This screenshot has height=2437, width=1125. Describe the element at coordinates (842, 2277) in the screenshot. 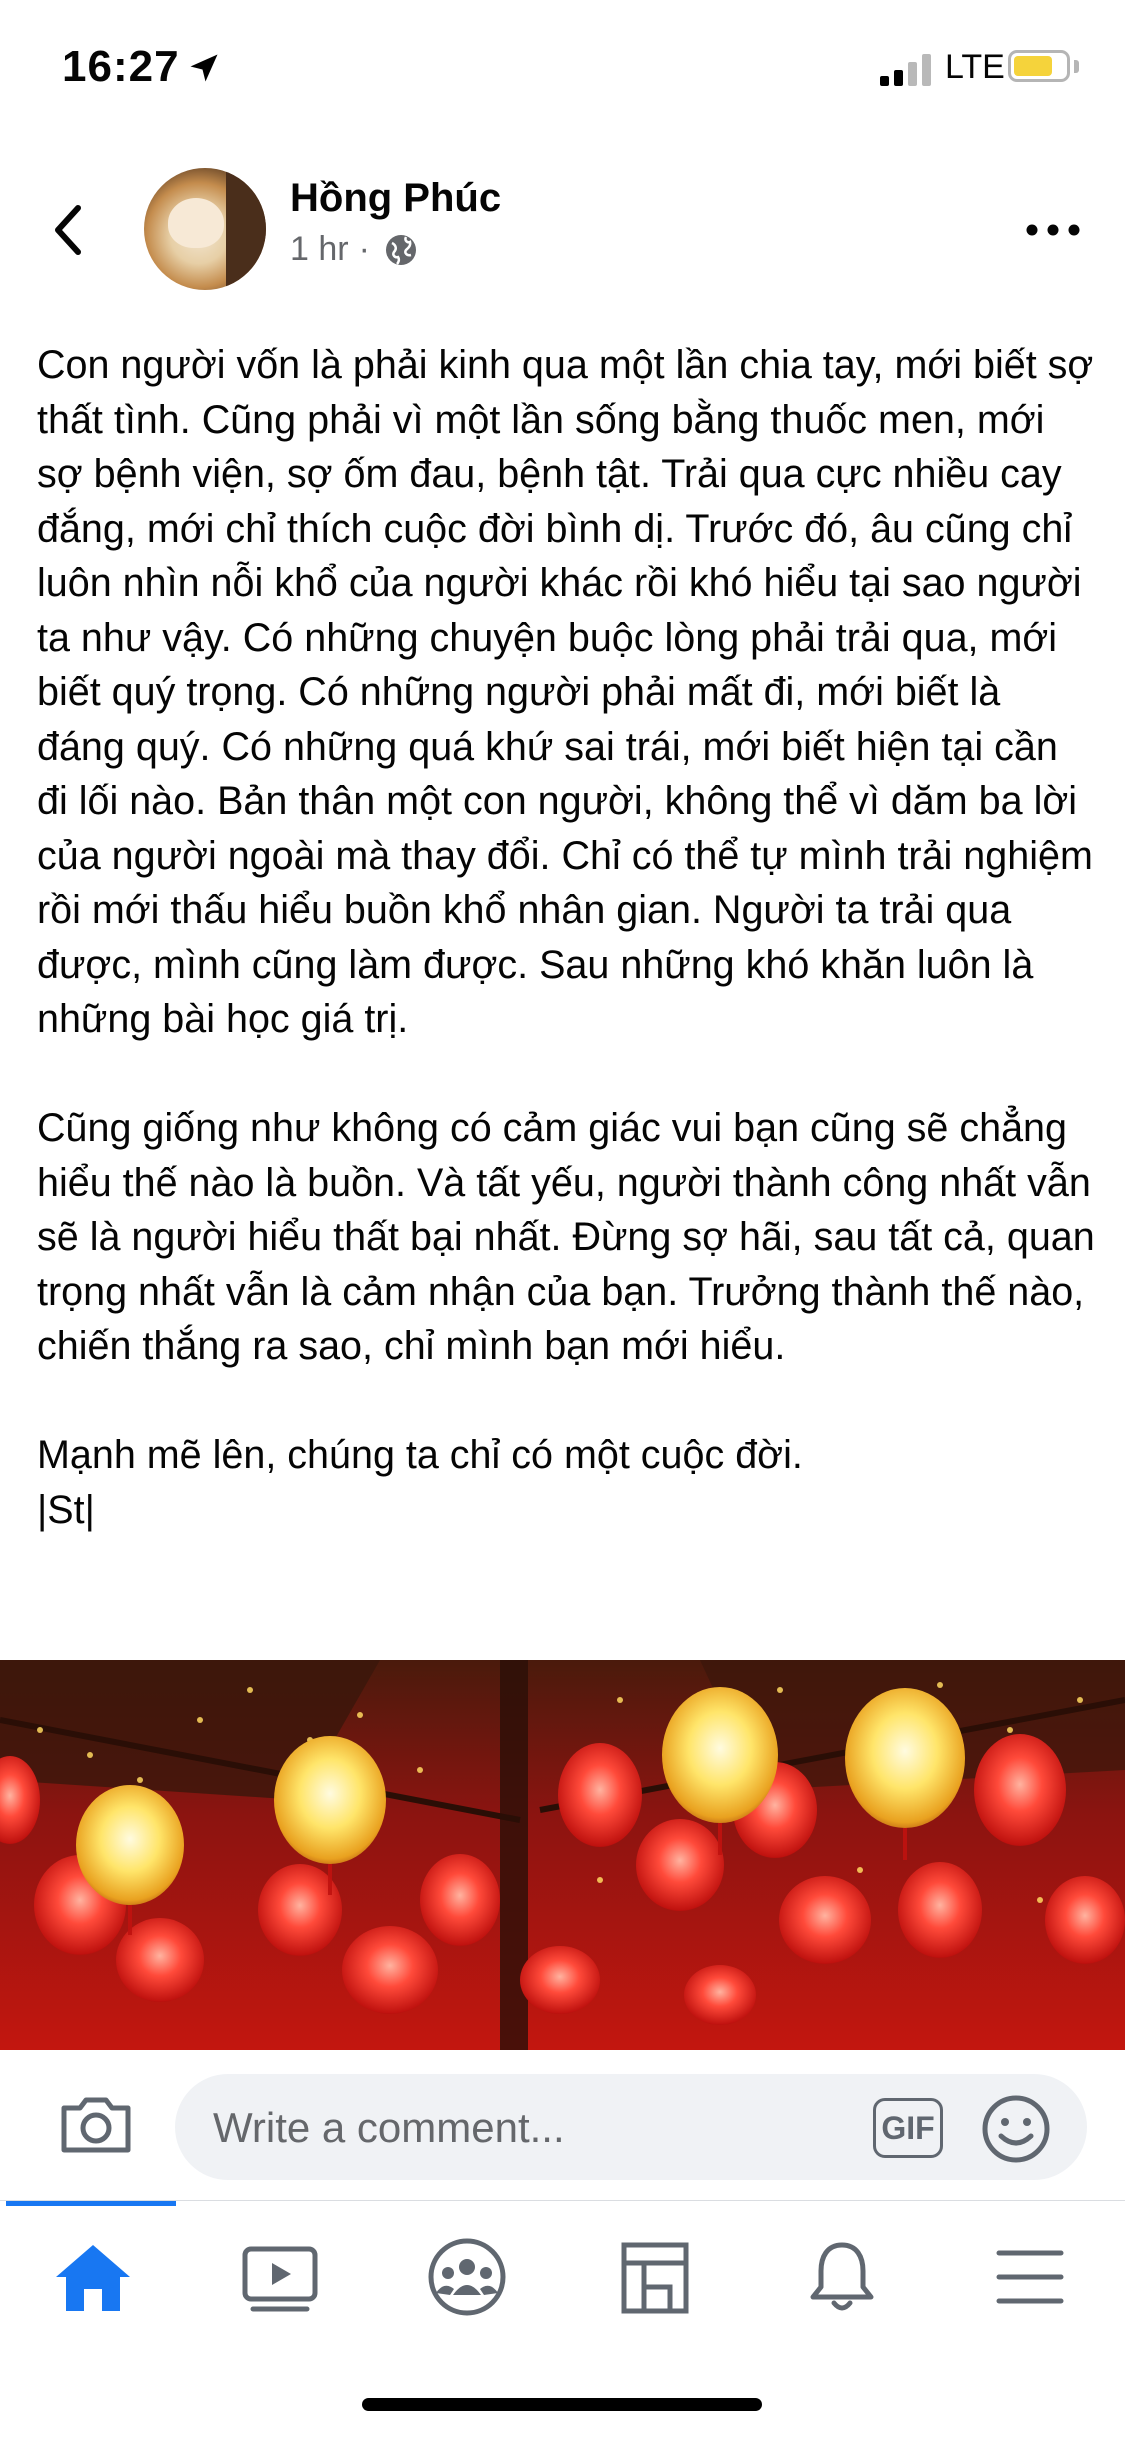

I see `bell-icon` at that location.